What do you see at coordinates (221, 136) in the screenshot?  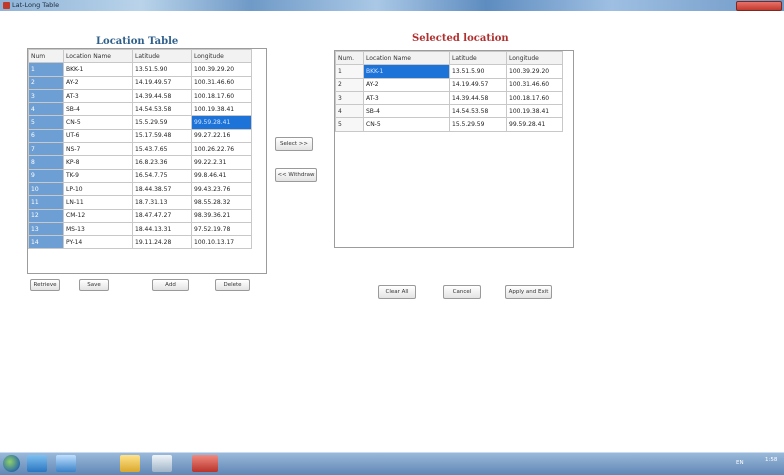 I see `row-longitude: 99.27.22.16` at bounding box center [221, 136].